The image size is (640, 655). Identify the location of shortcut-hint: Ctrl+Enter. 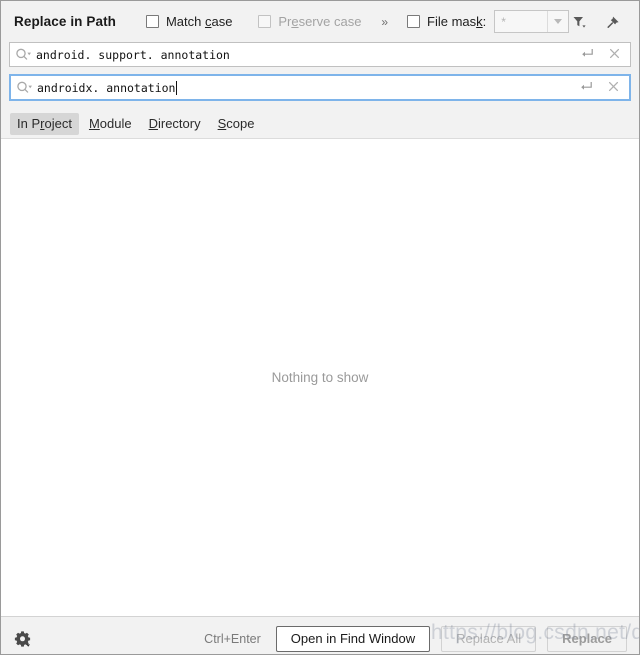
(232, 638).